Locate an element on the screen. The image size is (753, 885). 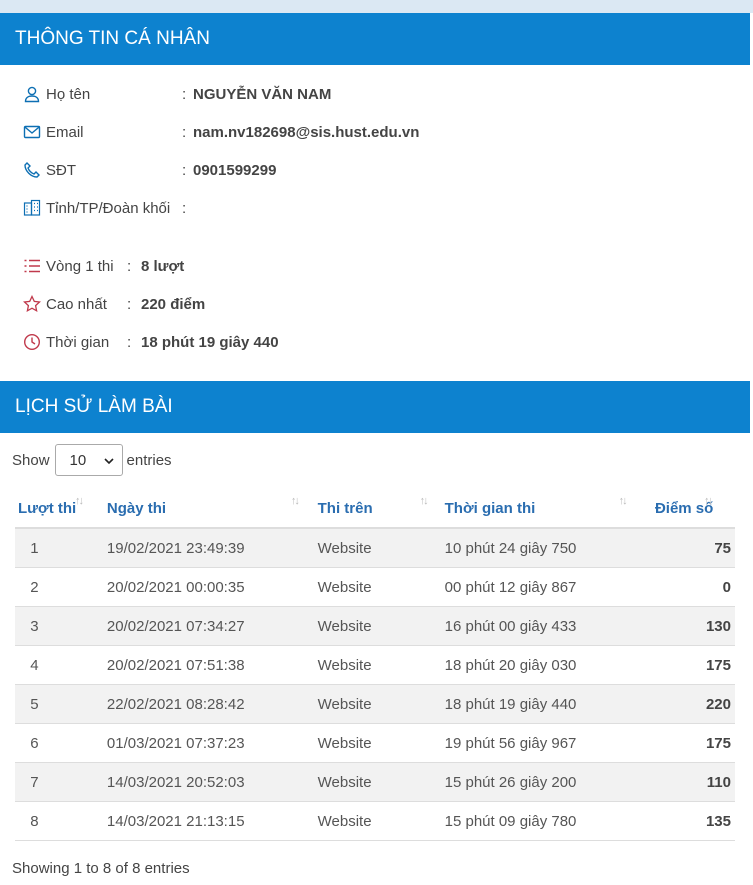
cell-duration: 19 phút 56 giây 967 is located at coordinates (539, 743).